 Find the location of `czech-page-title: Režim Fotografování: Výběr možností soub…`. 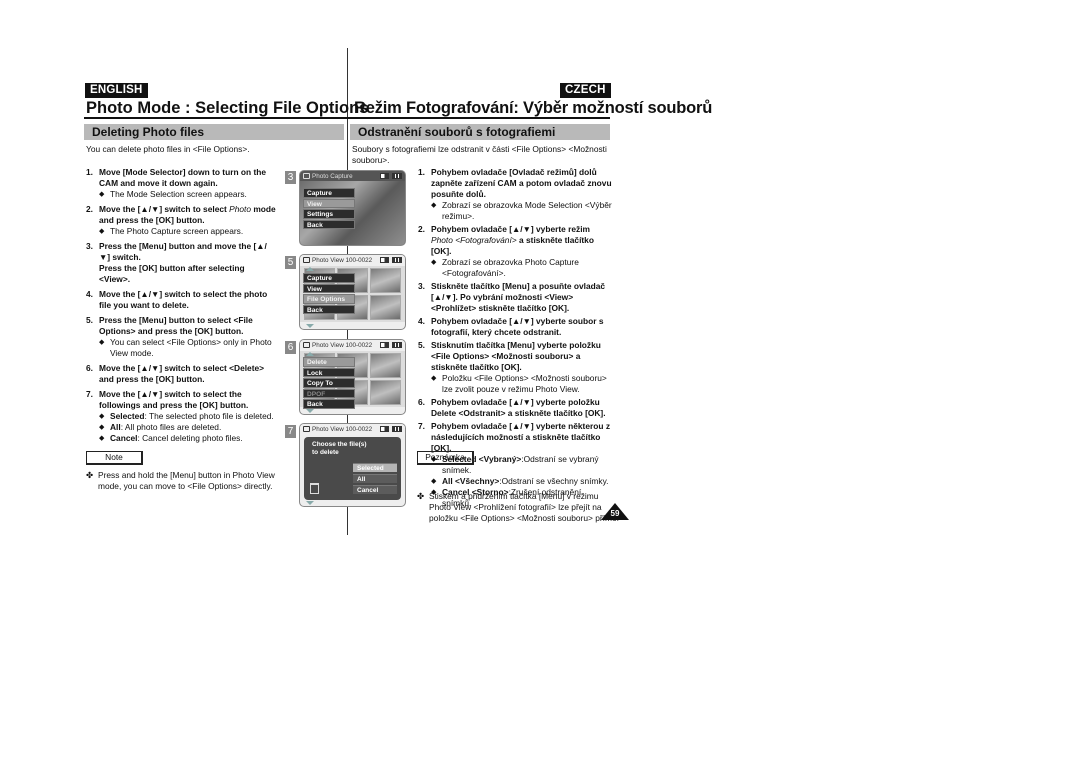

czech-page-title: Režim Fotografování: Výběr možností soub… is located at coordinates (533, 108).